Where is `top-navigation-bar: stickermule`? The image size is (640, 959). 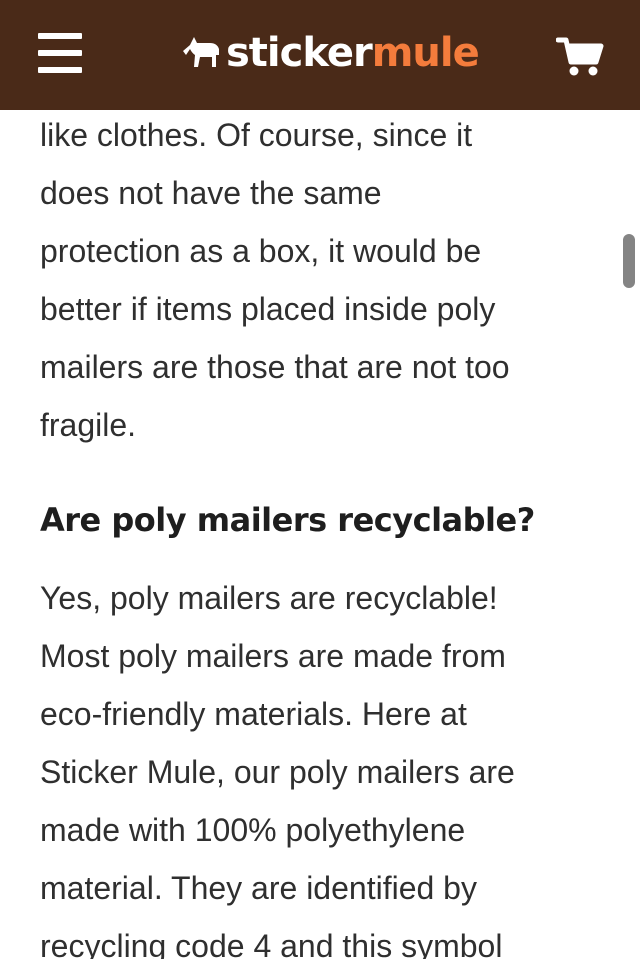
top-navigation-bar: stickermule is located at coordinates (320, 55).